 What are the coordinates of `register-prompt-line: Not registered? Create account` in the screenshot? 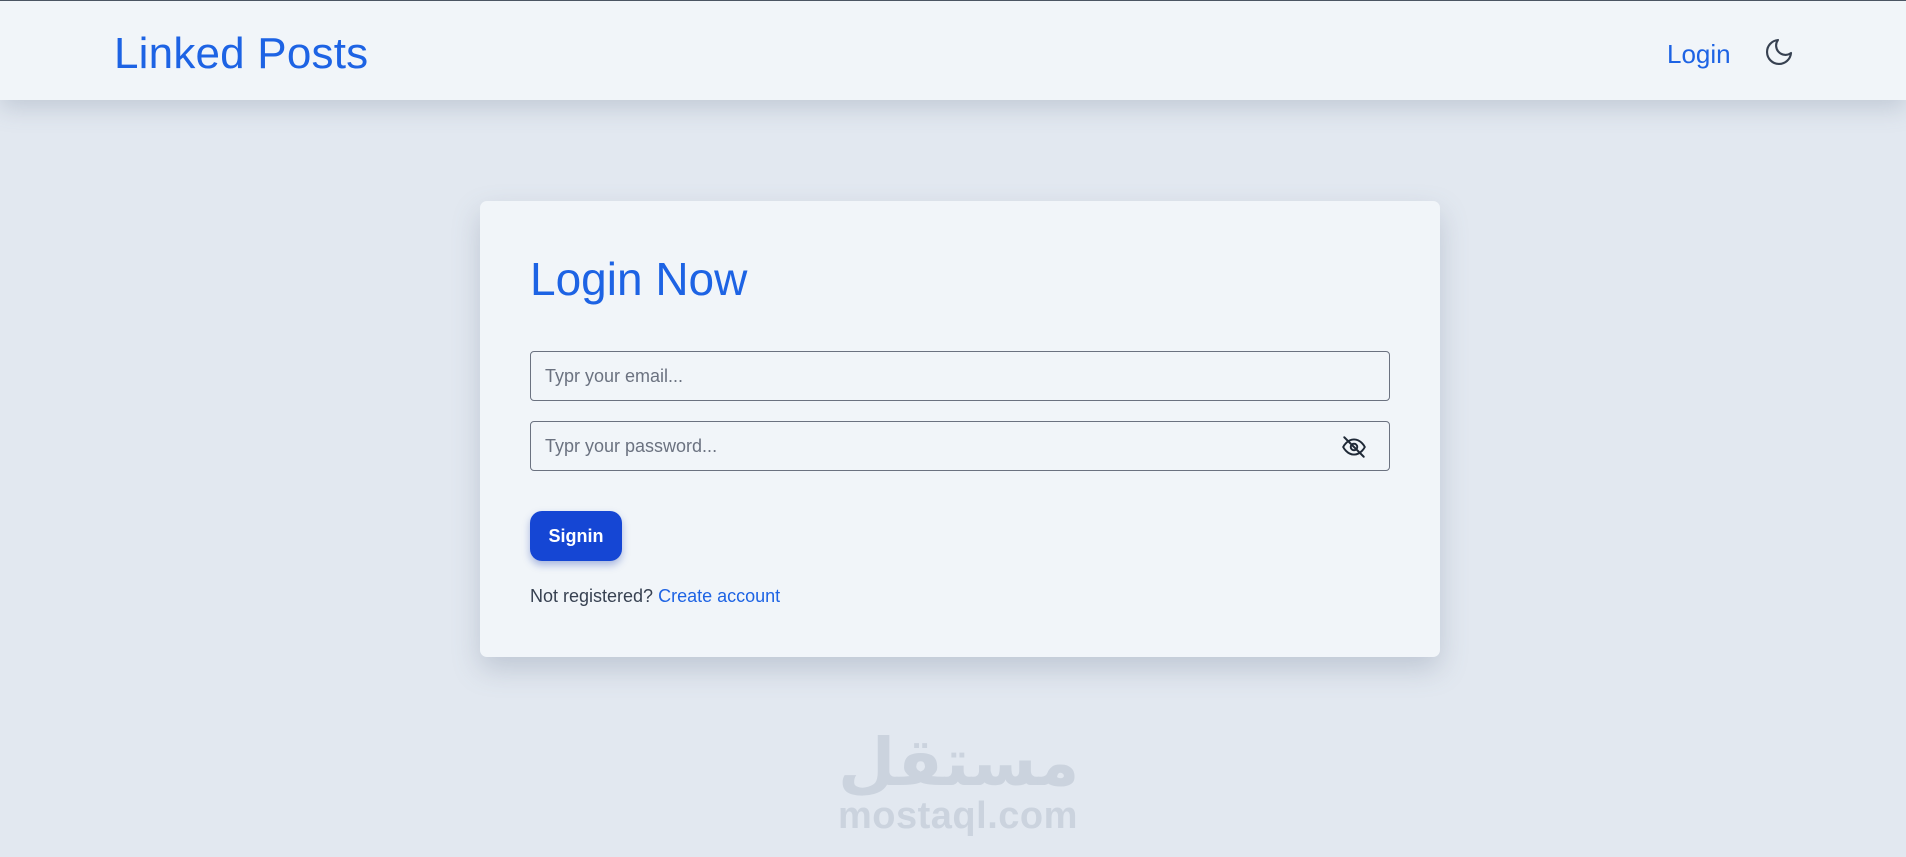 It's located at (655, 596).